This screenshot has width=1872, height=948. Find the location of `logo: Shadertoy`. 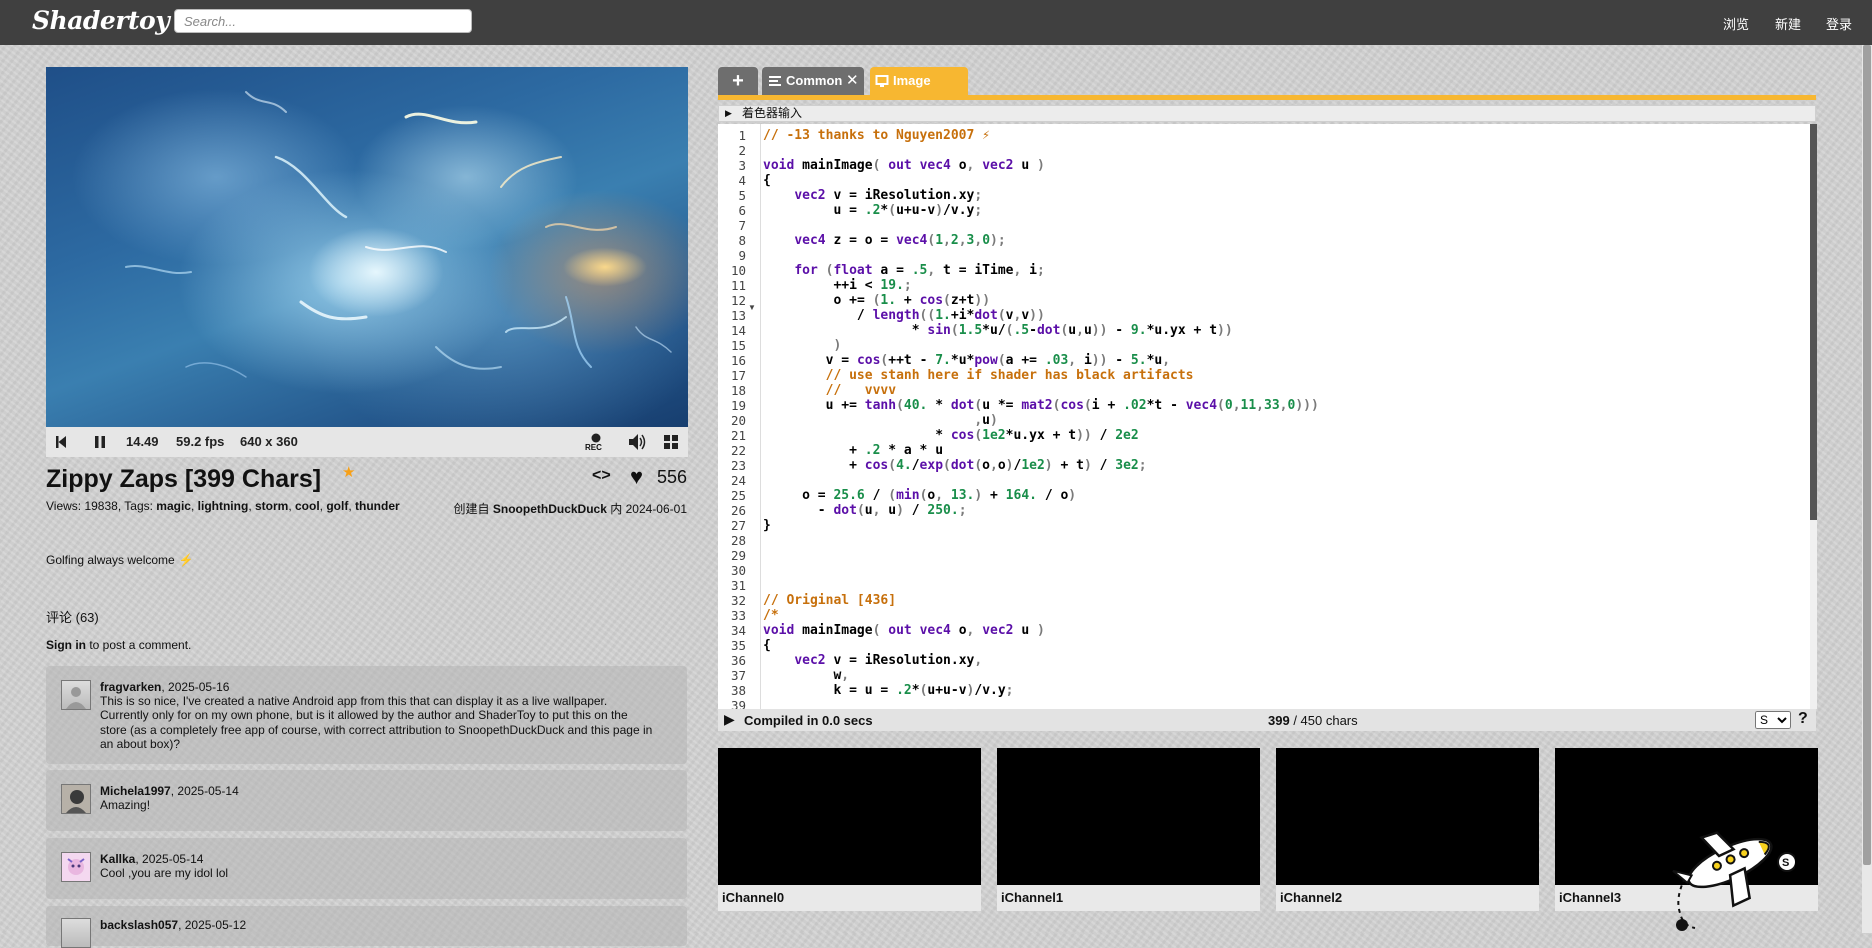

logo: Shadertoy is located at coordinates (101, 20).